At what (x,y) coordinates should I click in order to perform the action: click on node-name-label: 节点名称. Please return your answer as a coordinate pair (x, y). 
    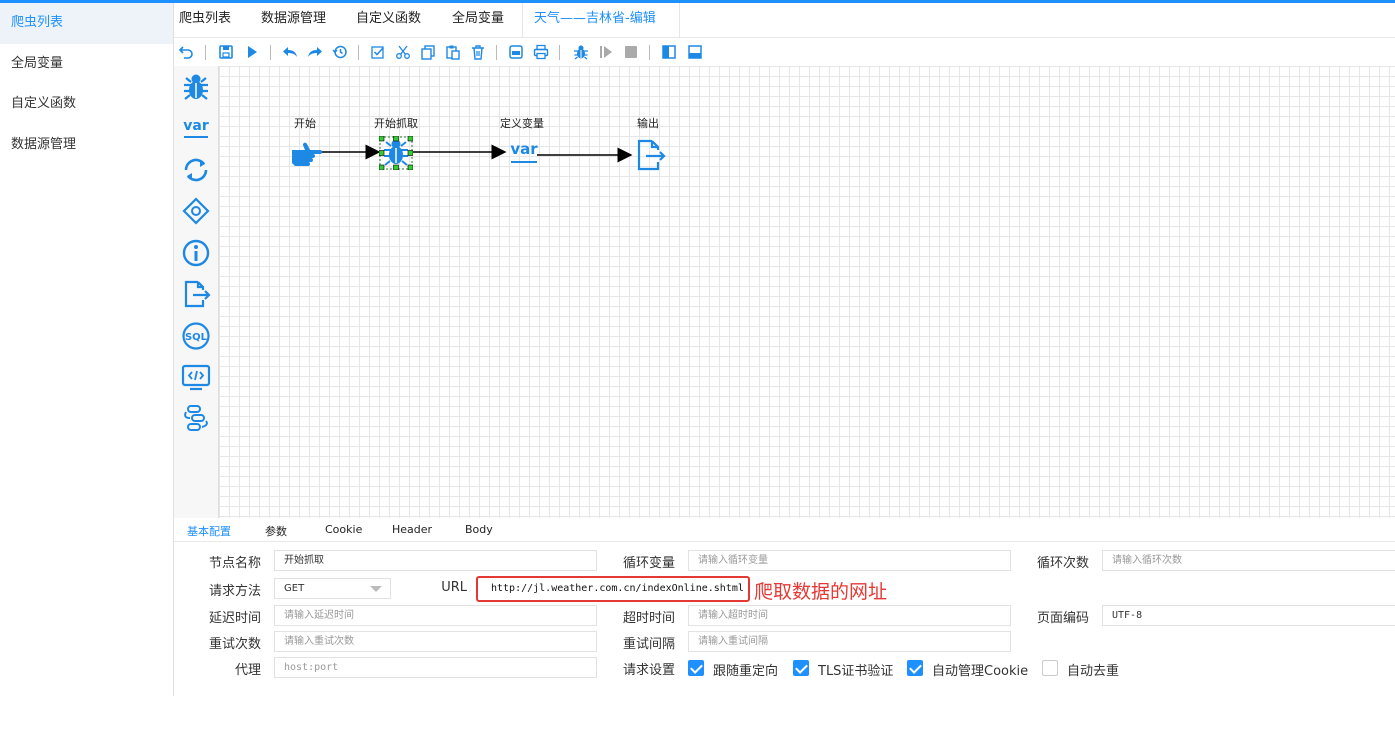
    Looking at the image, I should click on (234, 563).